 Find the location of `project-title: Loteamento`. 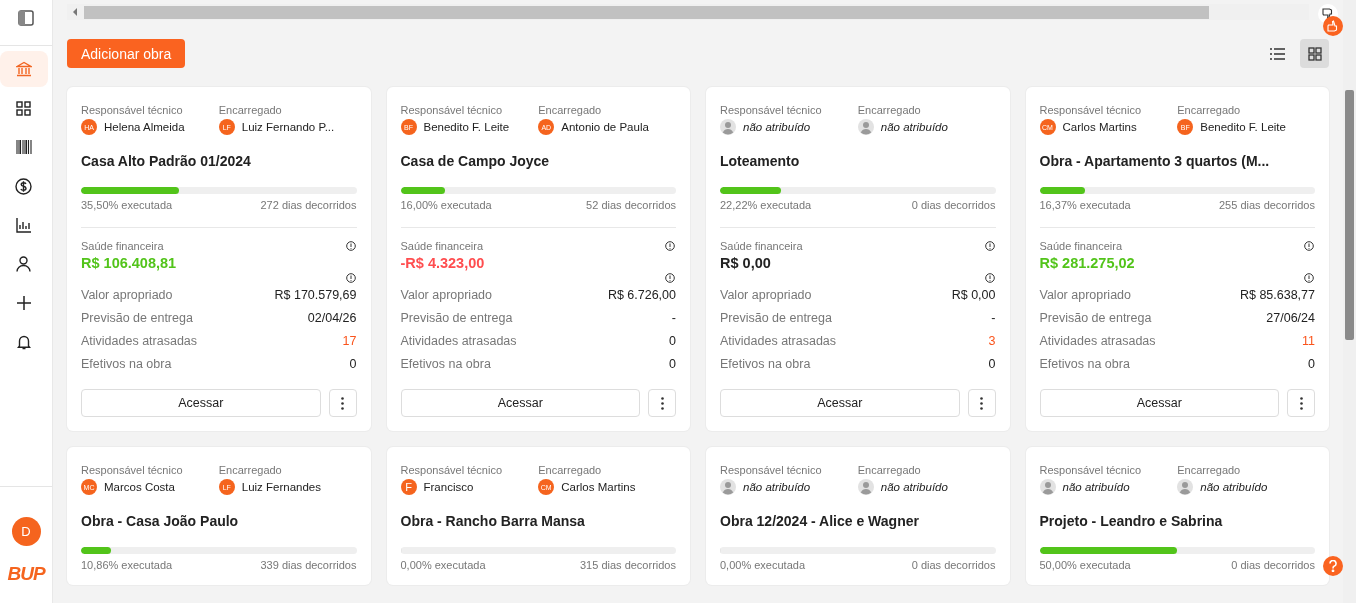

project-title: Loteamento is located at coordinates (760, 161).